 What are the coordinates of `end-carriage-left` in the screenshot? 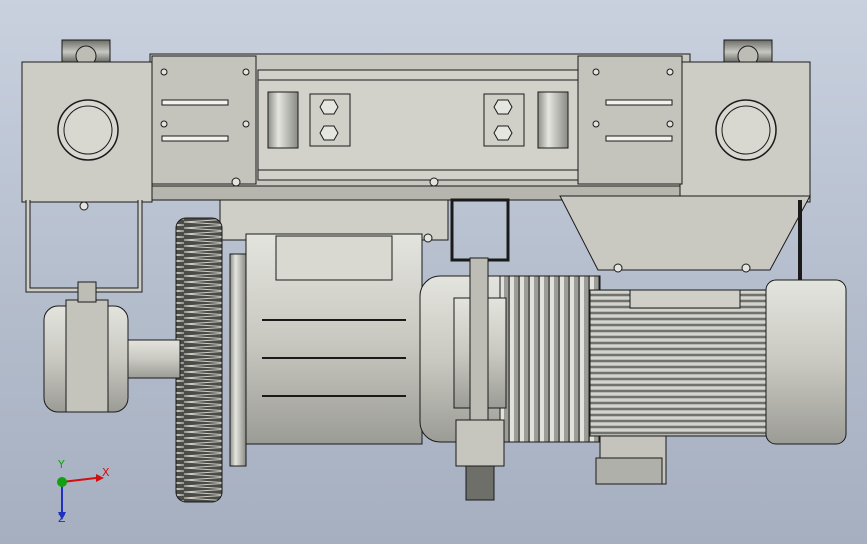 It's located at (139, 129).